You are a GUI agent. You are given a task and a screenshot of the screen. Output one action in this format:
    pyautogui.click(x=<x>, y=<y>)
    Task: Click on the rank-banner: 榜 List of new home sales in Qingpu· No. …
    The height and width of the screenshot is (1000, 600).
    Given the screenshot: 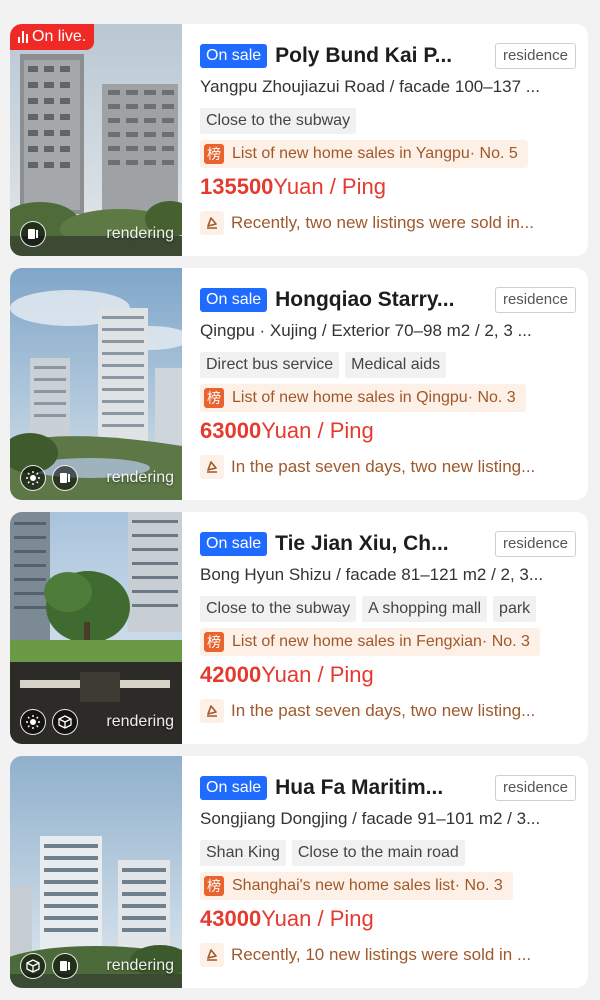 What is the action you would take?
    pyautogui.click(x=363, y=398)
    